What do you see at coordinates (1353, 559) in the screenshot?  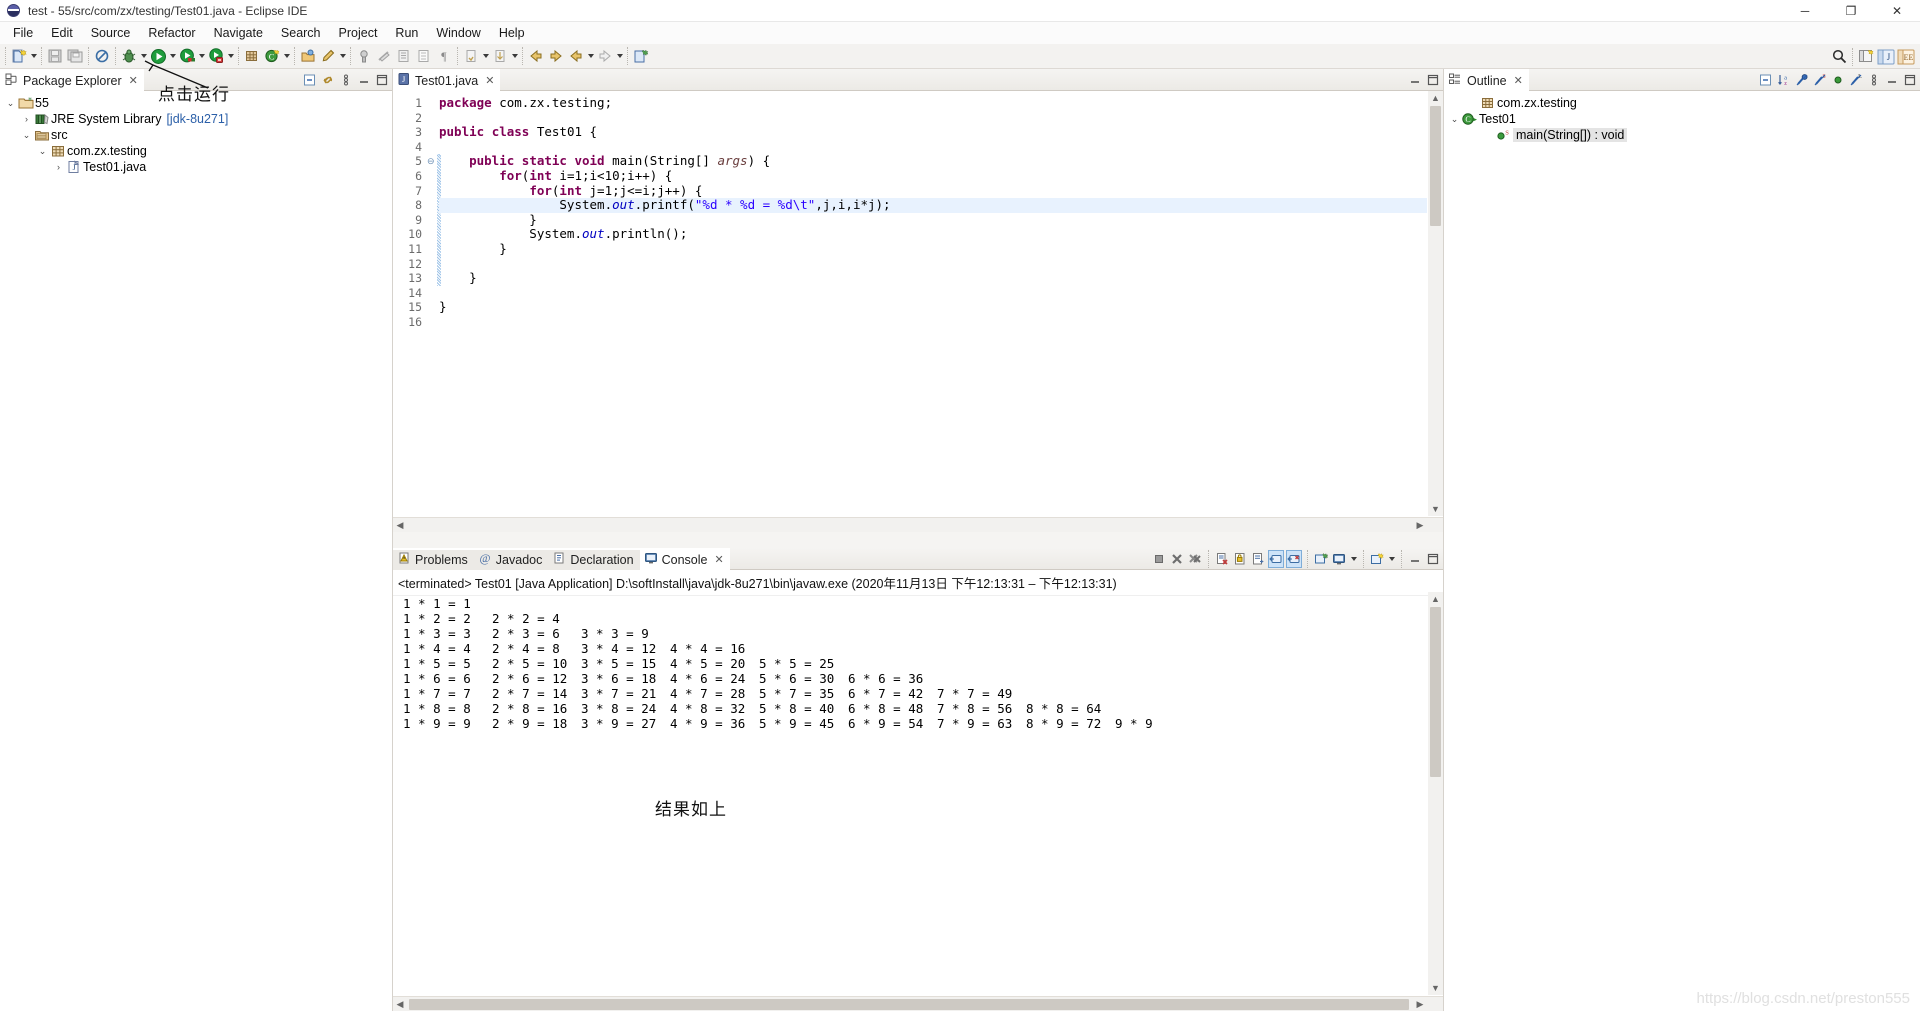 I see `display-console-dropdown-icon` at bounding box center [1353, 559].